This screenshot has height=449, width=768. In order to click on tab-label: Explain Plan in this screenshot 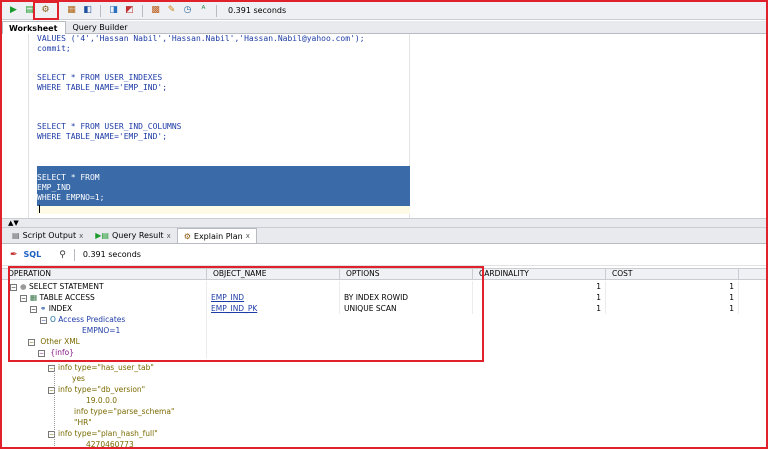, I will do `click(218, 236)`.